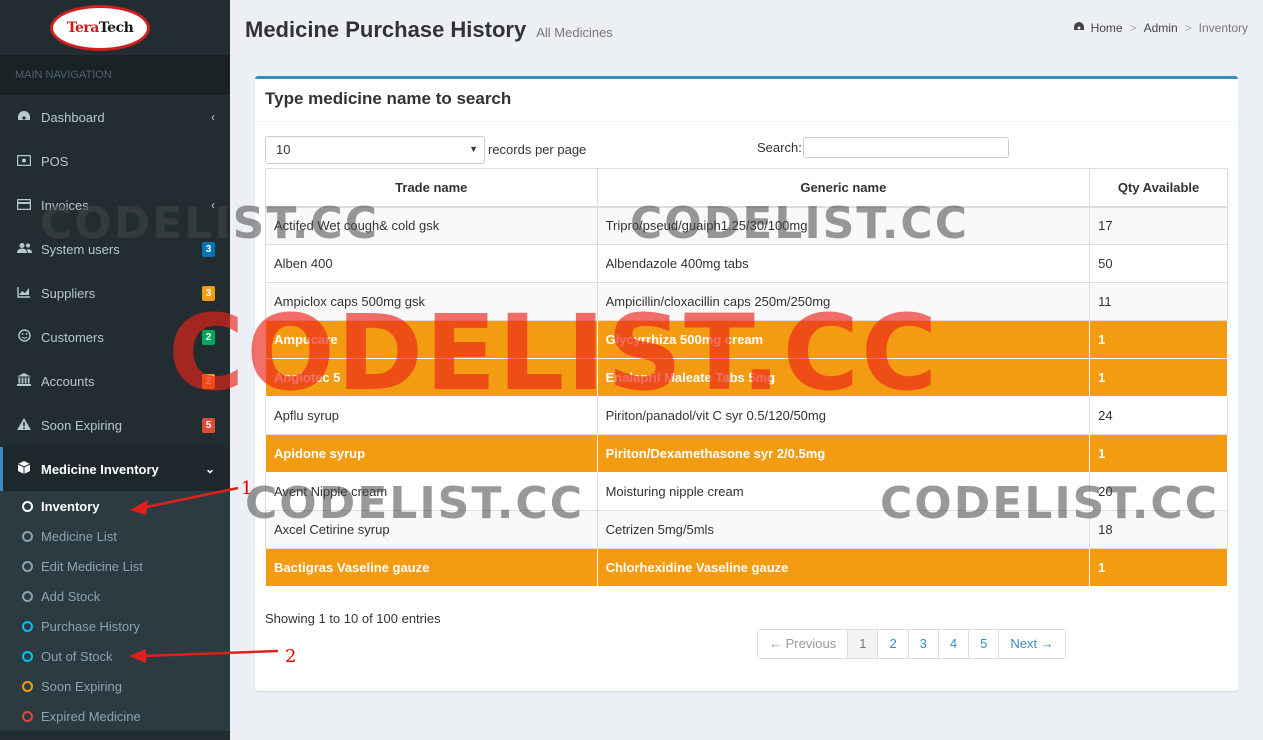 Image resolution: width=1263 pixels, height=740 pixels. I want to click on nav-header: MAIN NAVIGATION, so click(115, 75).